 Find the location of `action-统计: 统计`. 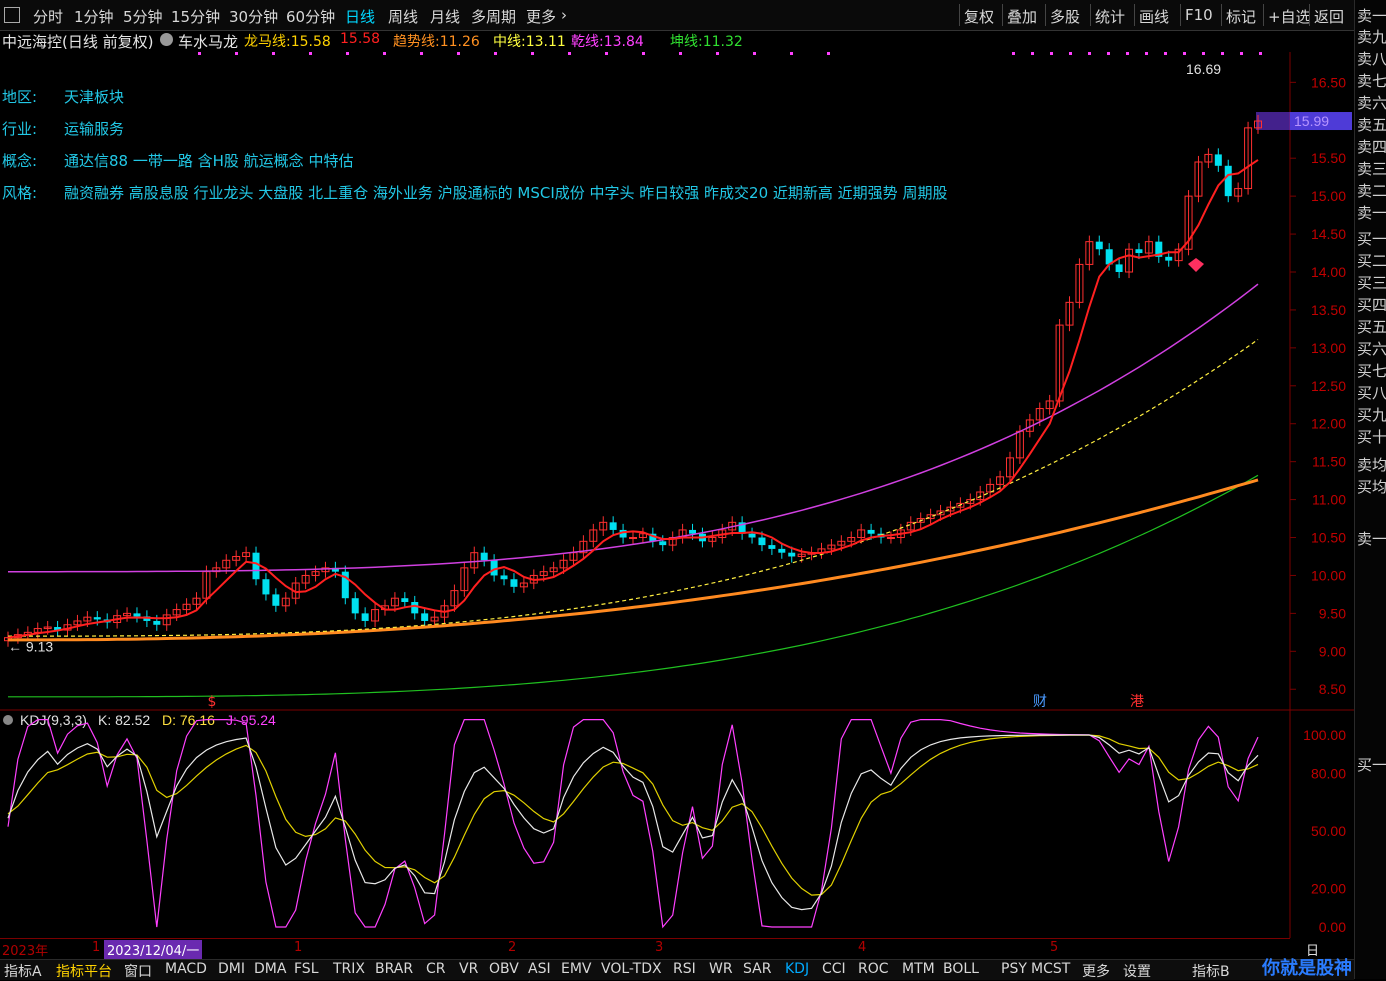

action-统计: 统计 is located at coordinates (1110, 16).